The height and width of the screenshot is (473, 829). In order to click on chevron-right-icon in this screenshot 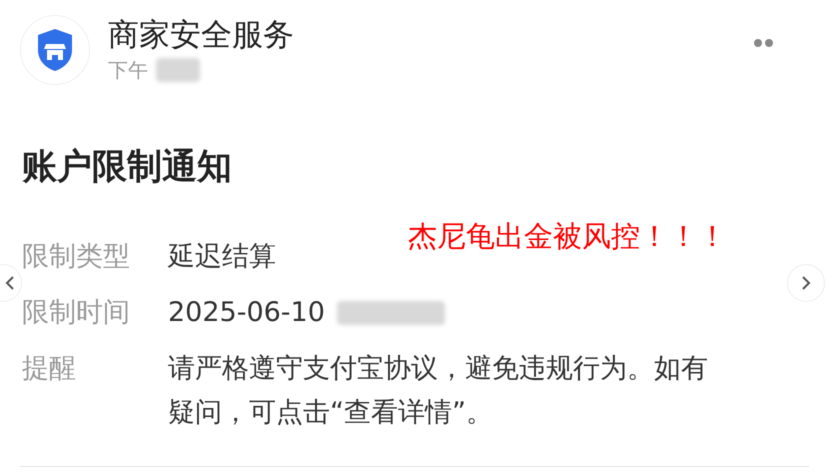, I will do `click(806, 283)`.